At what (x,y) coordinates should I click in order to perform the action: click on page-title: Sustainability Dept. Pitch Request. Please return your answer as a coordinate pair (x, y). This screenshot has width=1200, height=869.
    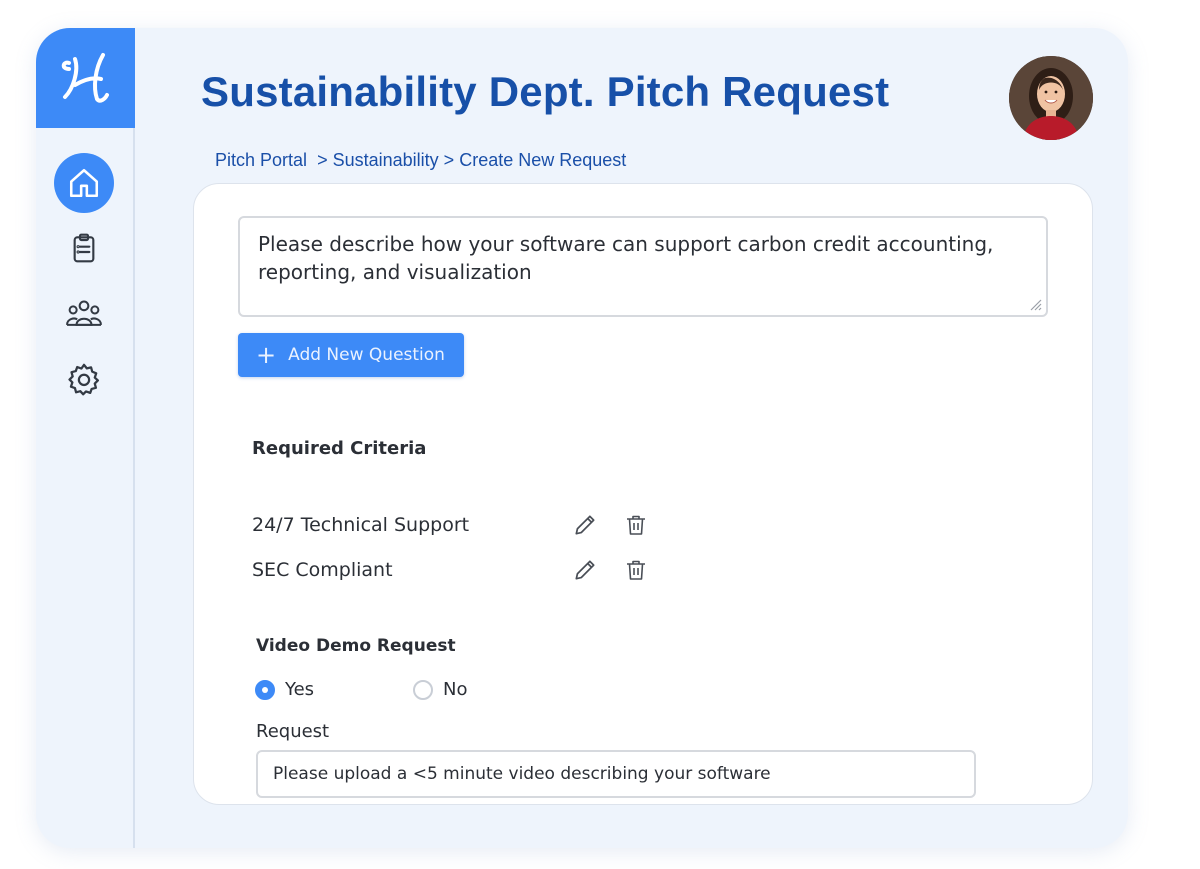
    Looking at the image, I should click on (545, 91).